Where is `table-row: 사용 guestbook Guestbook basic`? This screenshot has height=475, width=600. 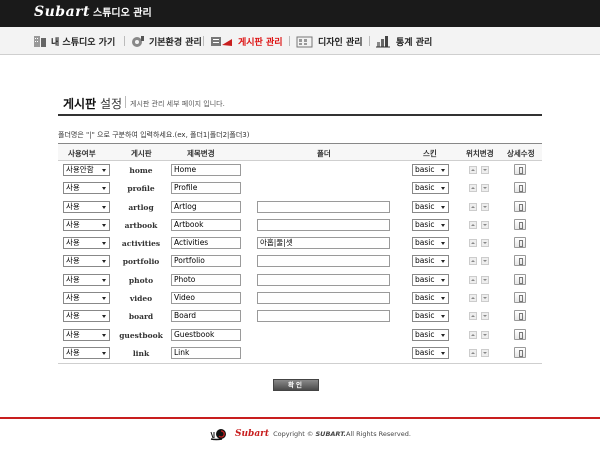 table-row: 사용 guestbook Guestbook basic is located at coordinates (300, 335).